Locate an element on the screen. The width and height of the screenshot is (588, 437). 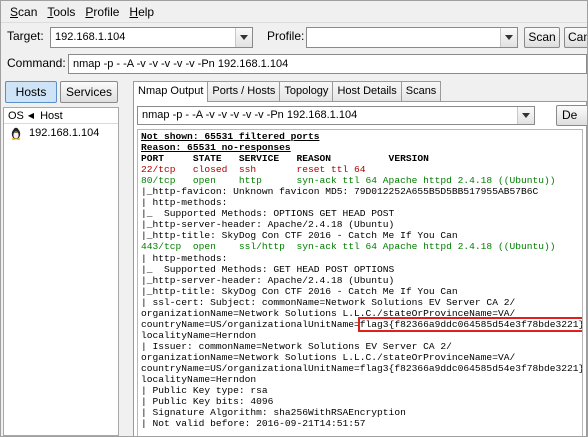
sort-arrow-icon: ◀ is located at coordinates (31, 115).